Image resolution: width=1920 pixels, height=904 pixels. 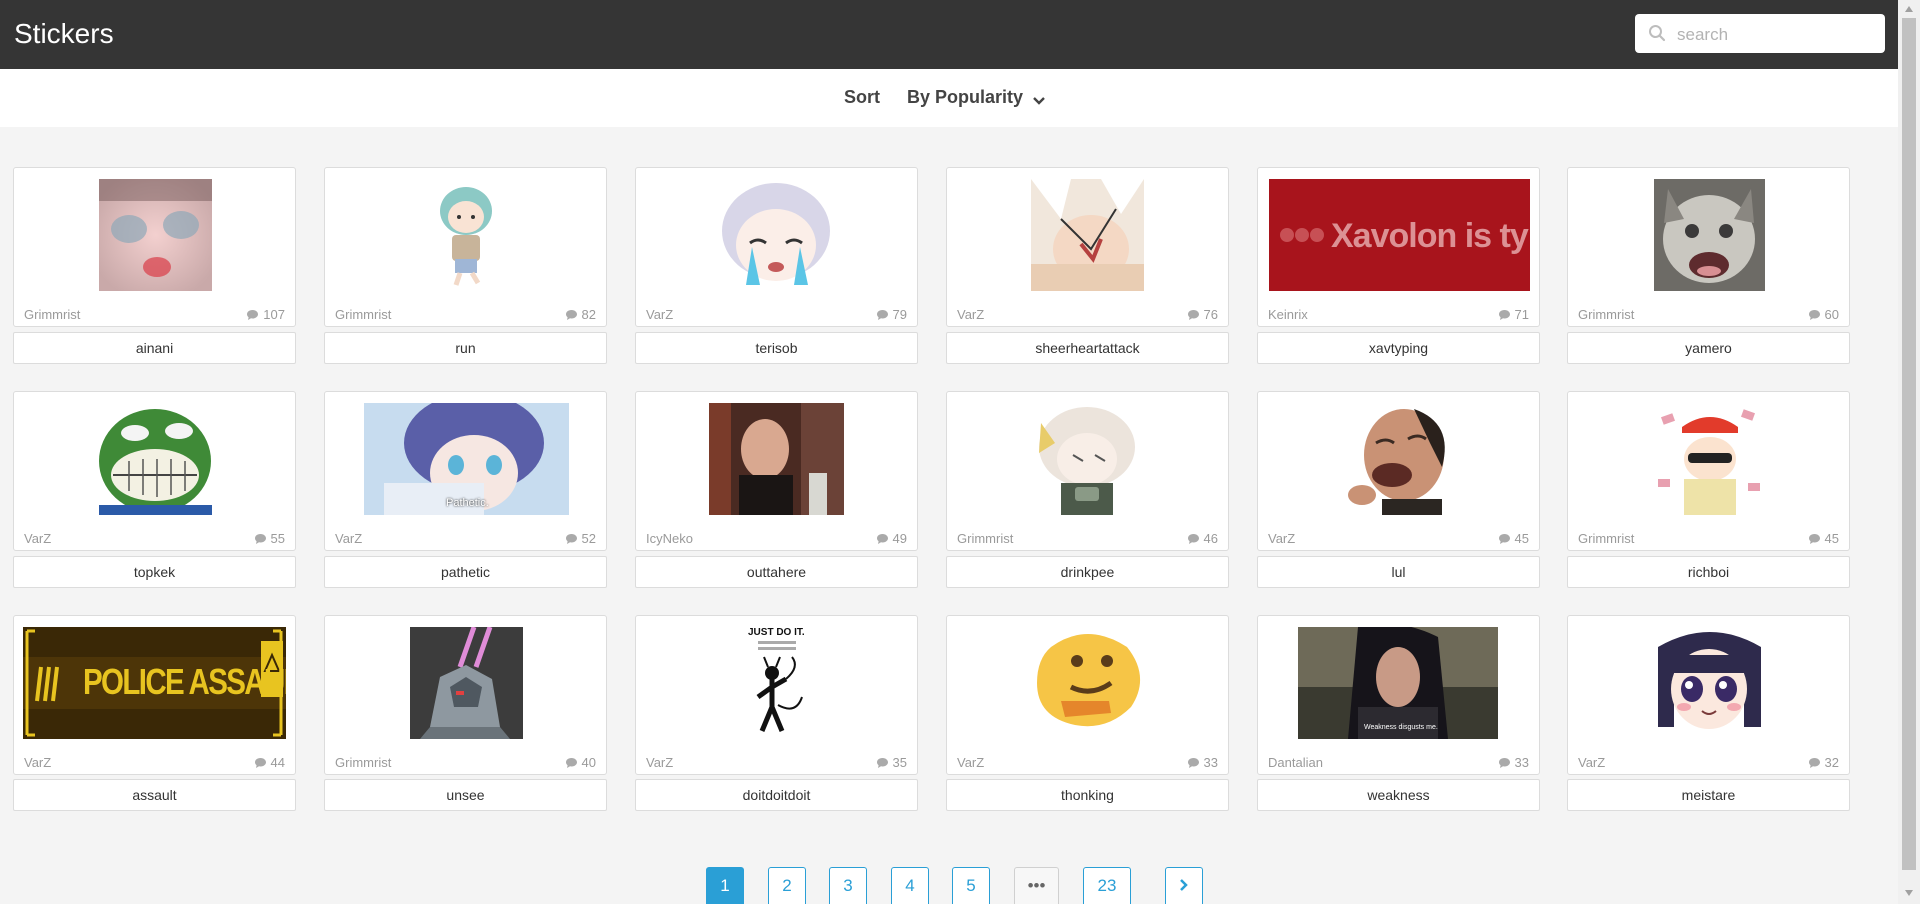 What do you see at coordinates (1087, 348) in the screenshot?
I see `sticker-name: sheerheartattack` at bounding box center [1087, 348].